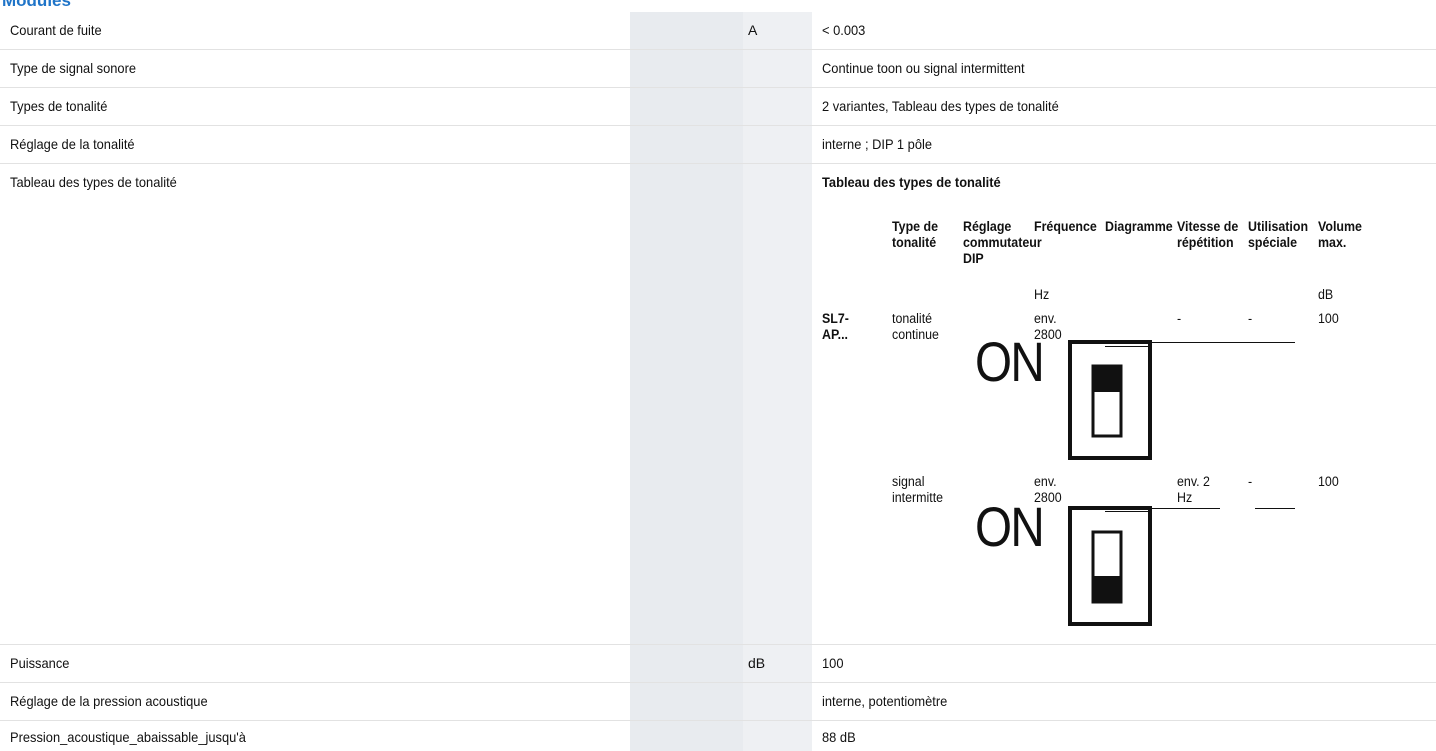  I want to click on row-label: Tableau des types de tonalité, so click(93, 182).